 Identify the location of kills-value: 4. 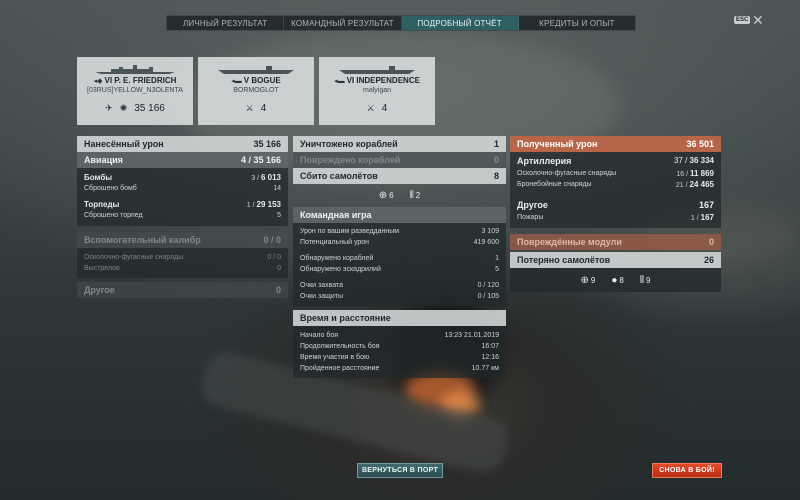
(263, 108).